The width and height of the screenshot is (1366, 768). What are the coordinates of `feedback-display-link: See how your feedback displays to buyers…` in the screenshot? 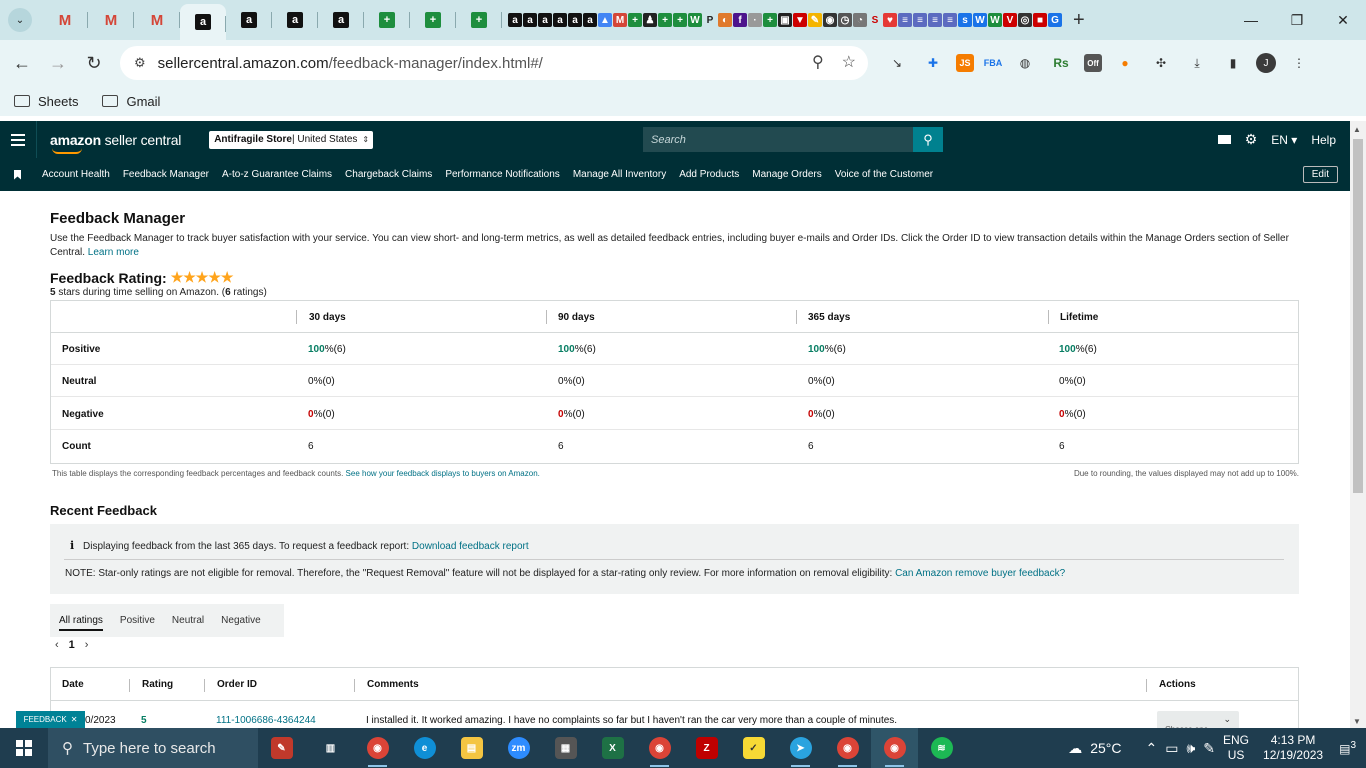 It's located at (443, 473).